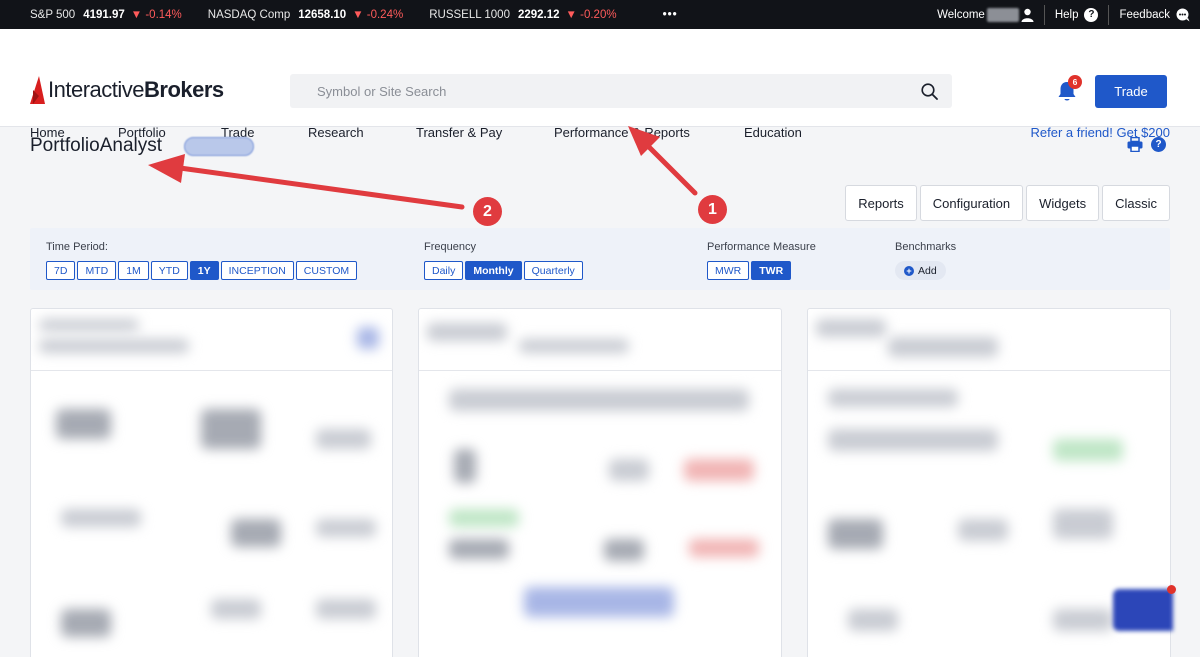 The height and width of the screenshot is (657, 1200). I want to click on time-ytd: YTD, so click(169, 270).